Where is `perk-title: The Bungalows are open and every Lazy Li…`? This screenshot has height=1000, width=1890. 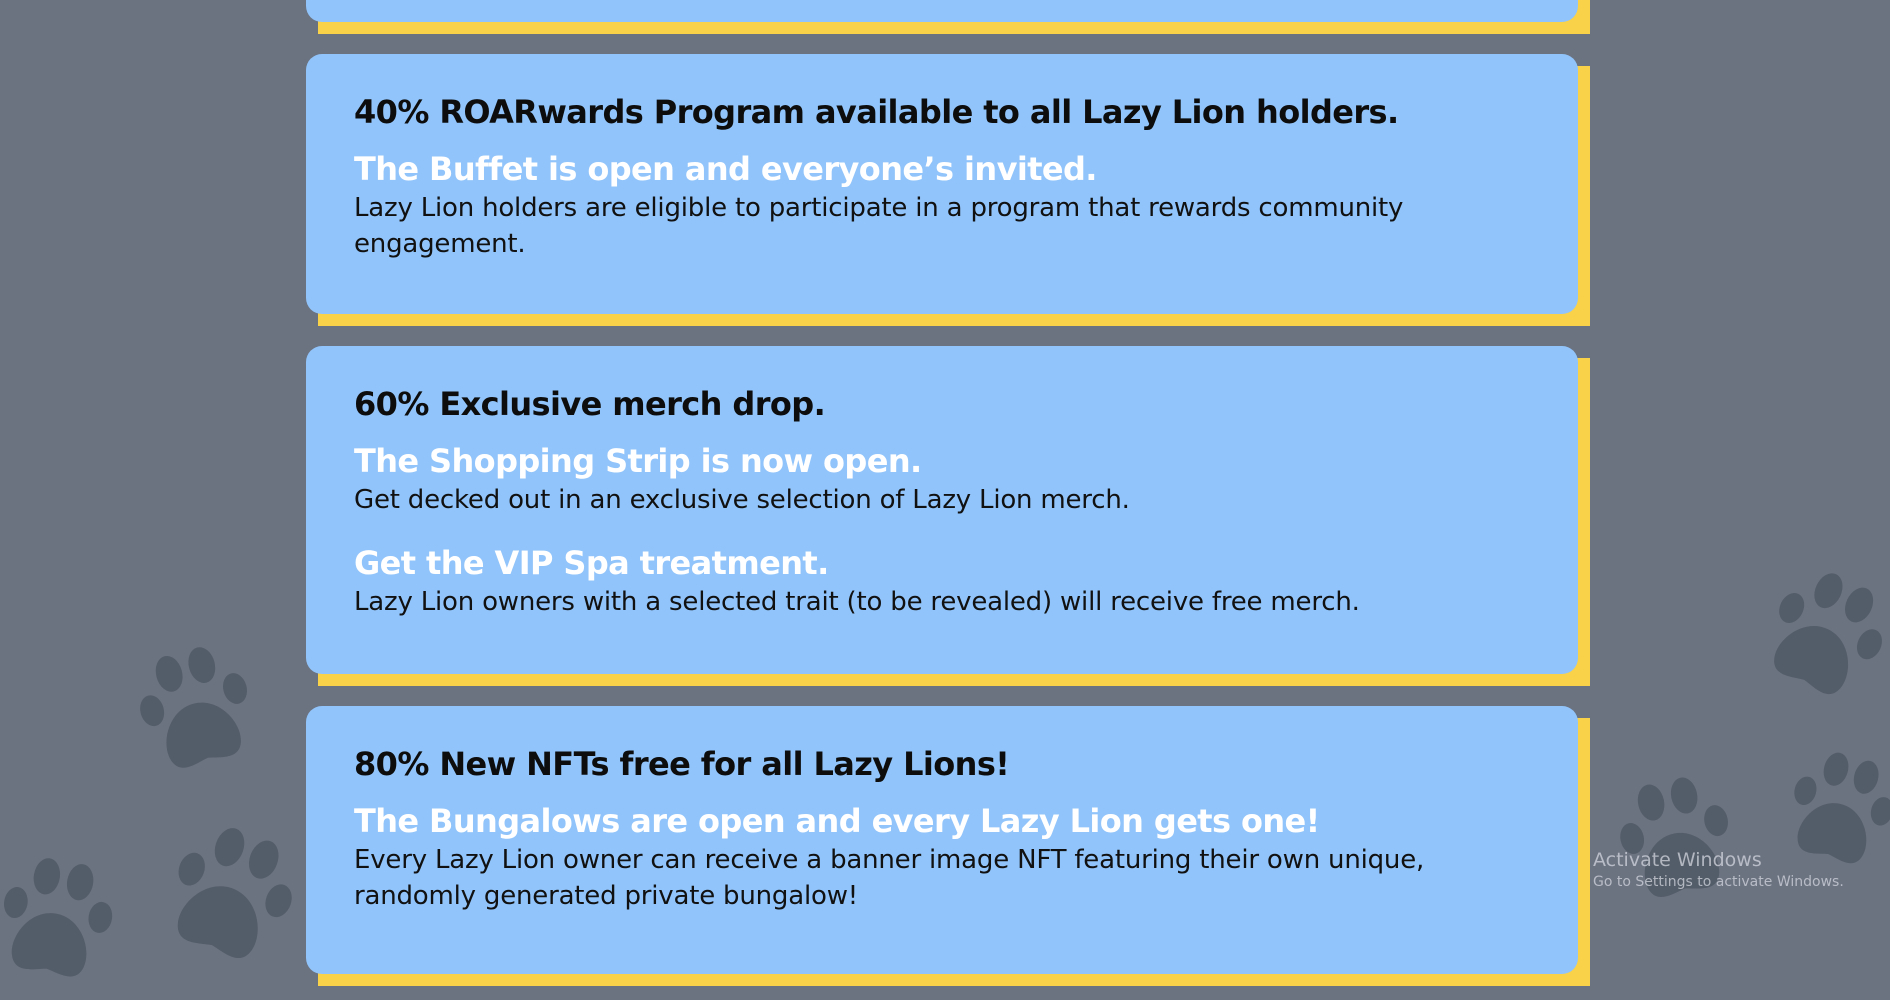
perk-title: The Bungalows are open and every Lazy Li… is located at coordinates (837, 821).